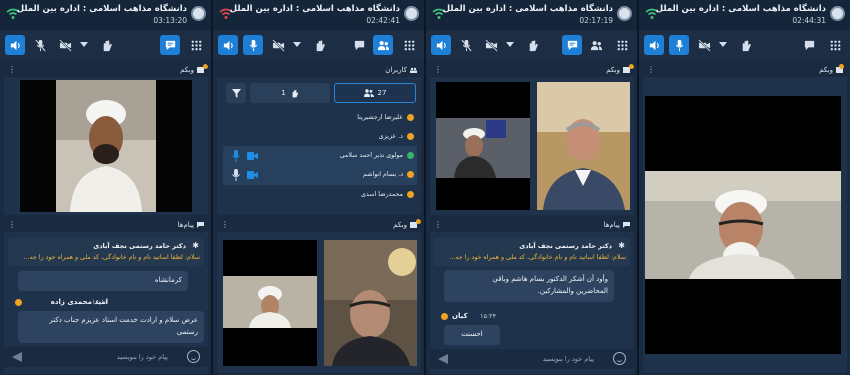 The image size is (850, 375). What do you see at coordinates (382, 93) in the screenshot?
I see `users-count: 27` at bounding box center [382, 93].